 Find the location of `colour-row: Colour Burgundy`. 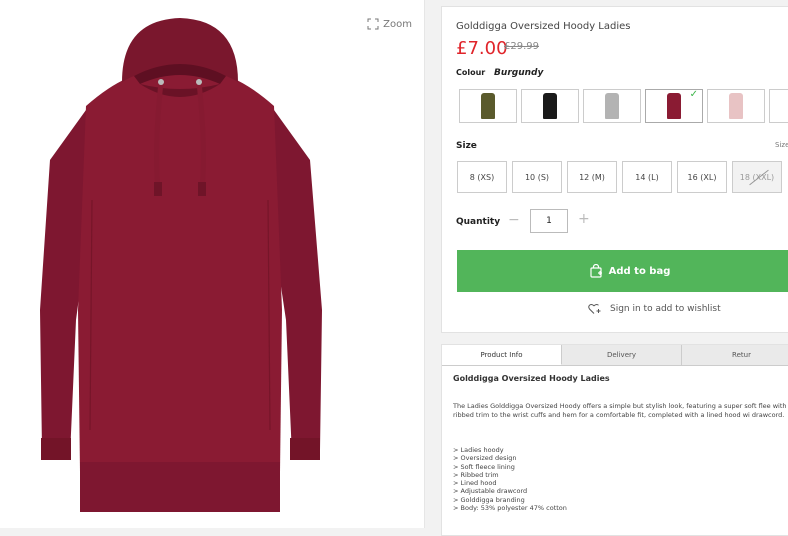

colour-row: Colour Burgundy is located at coordinates (499, 73).